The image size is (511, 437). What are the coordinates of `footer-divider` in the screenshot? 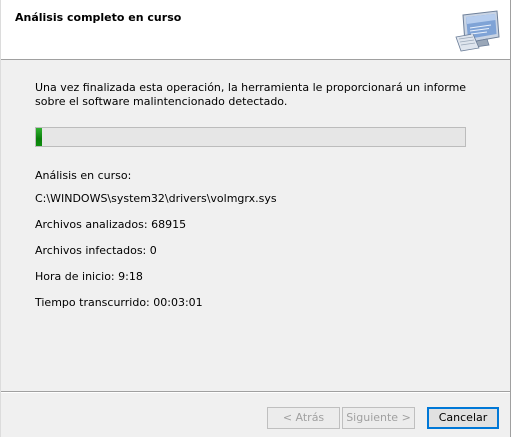 It's located at (255, 392).